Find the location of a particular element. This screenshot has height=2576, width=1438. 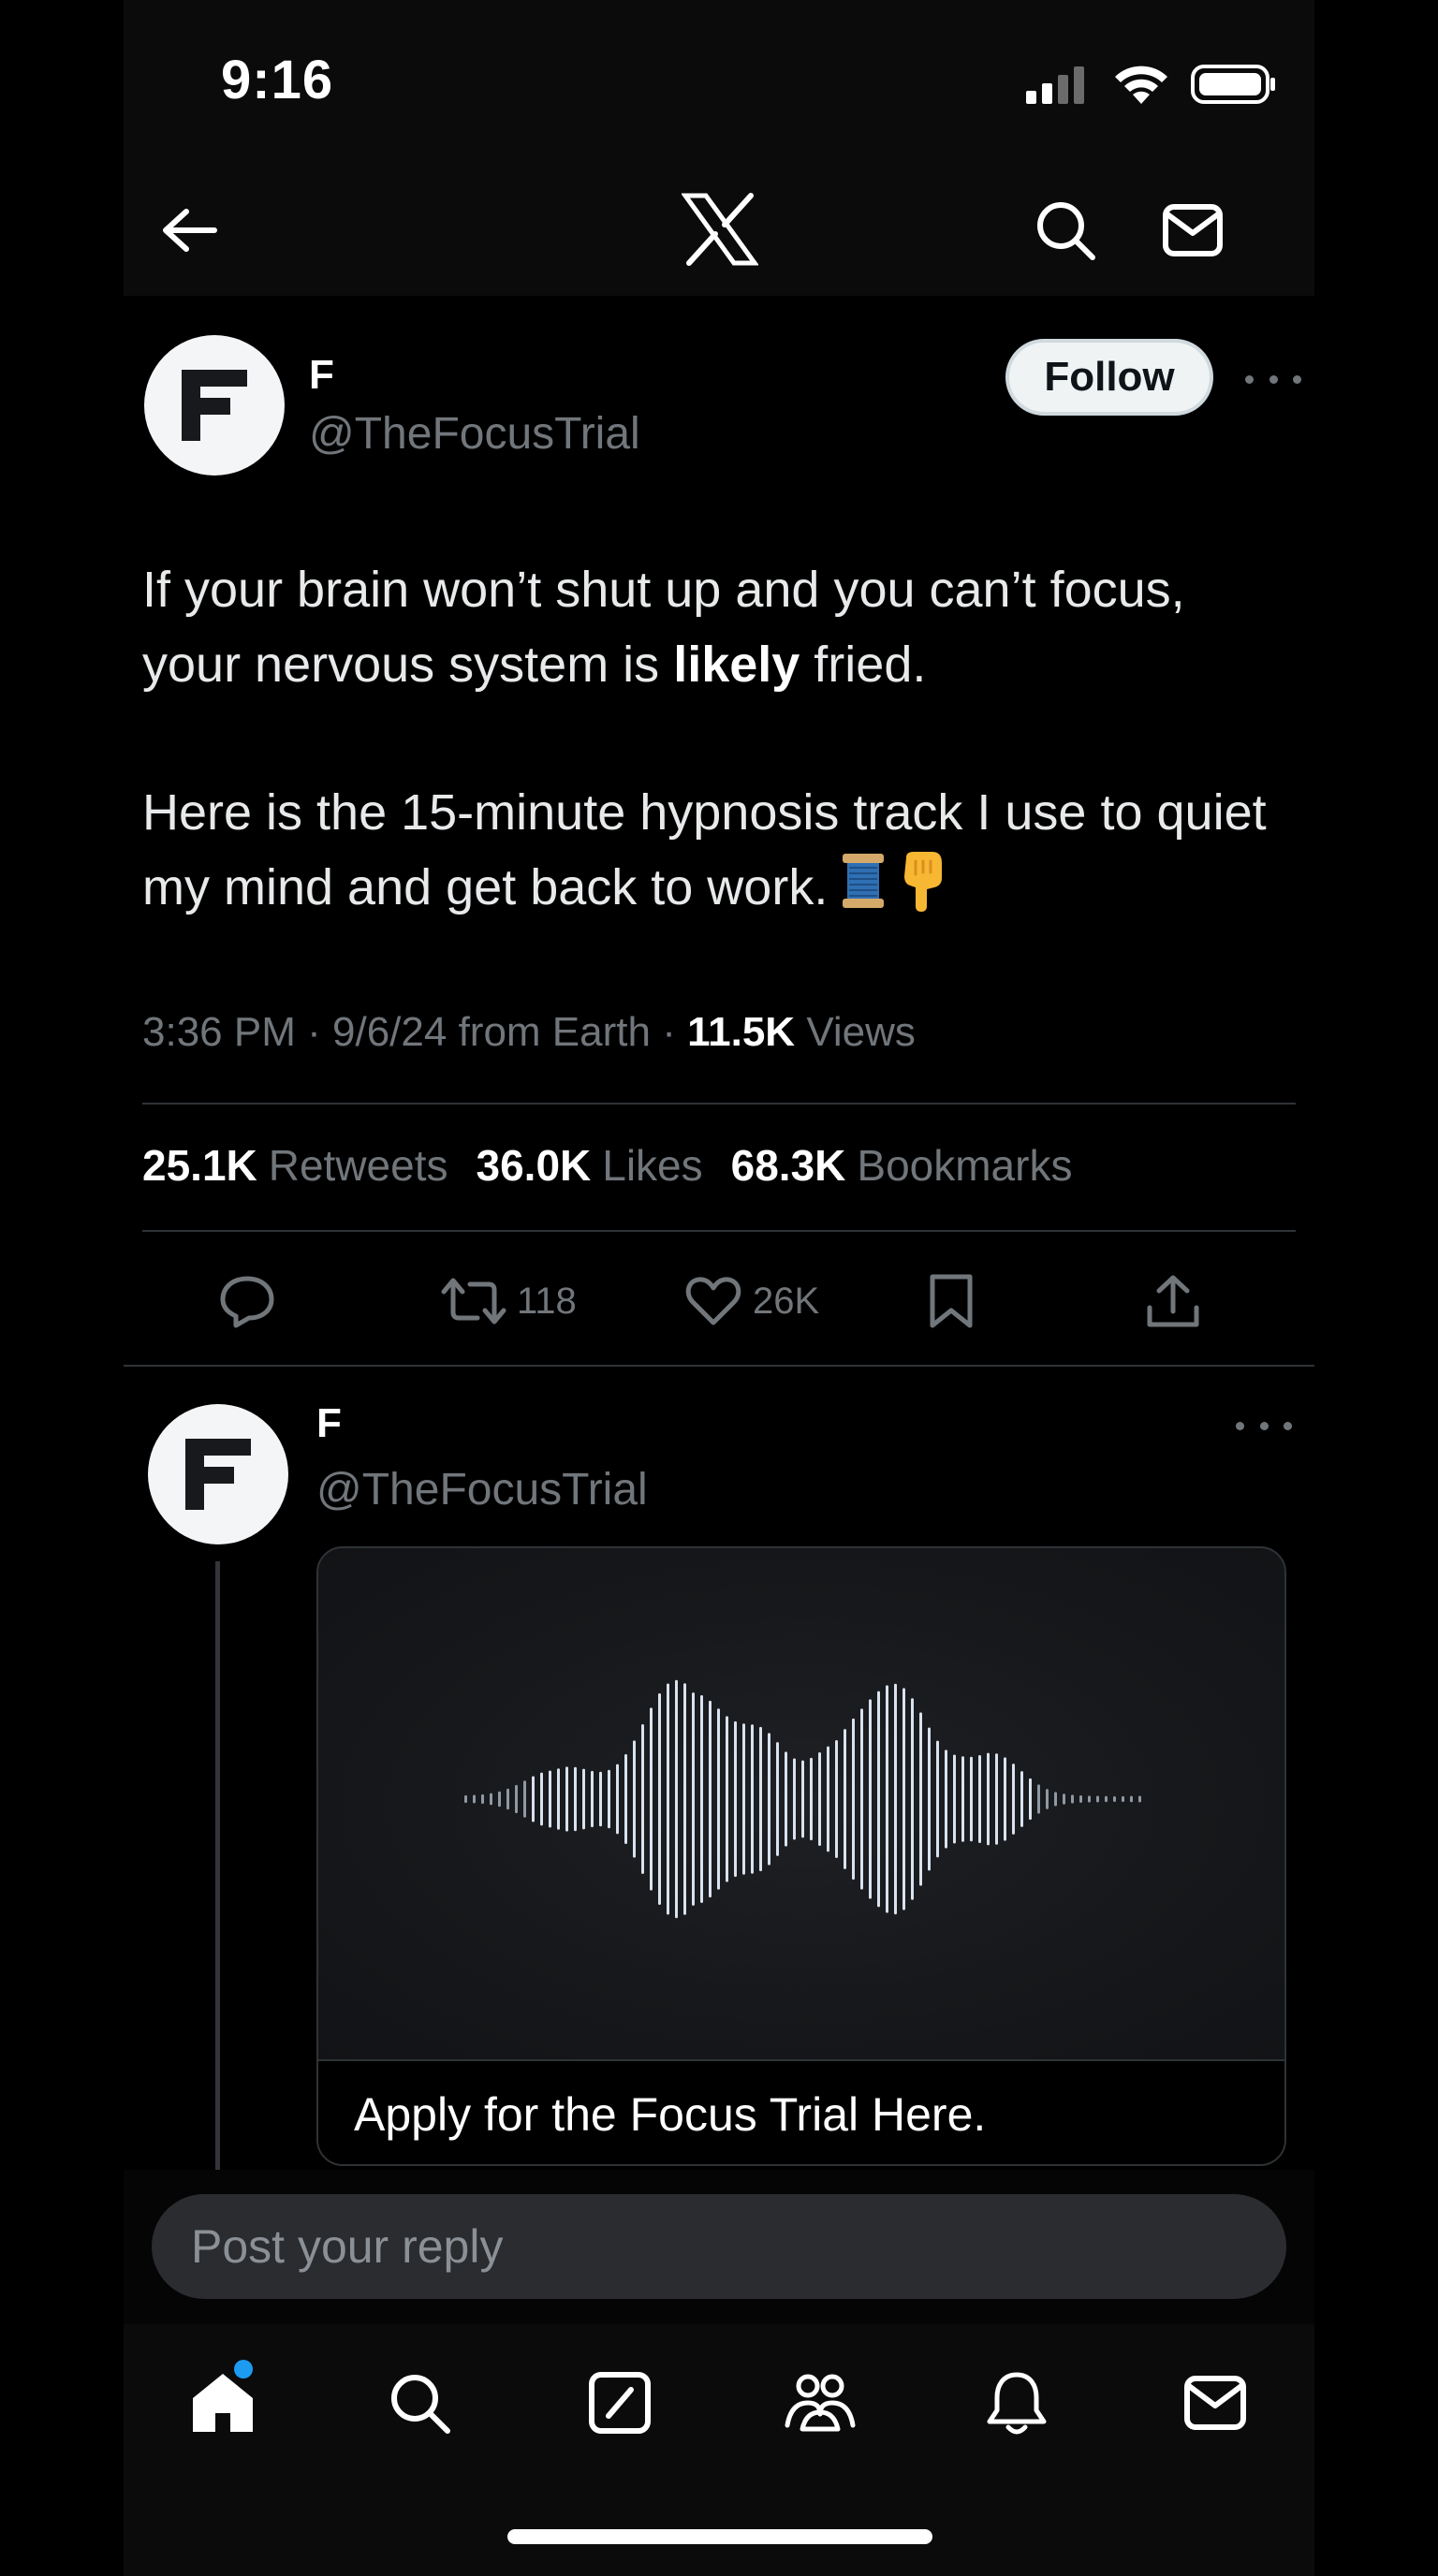

bookmark-button is located at coordinates (951, 1301).